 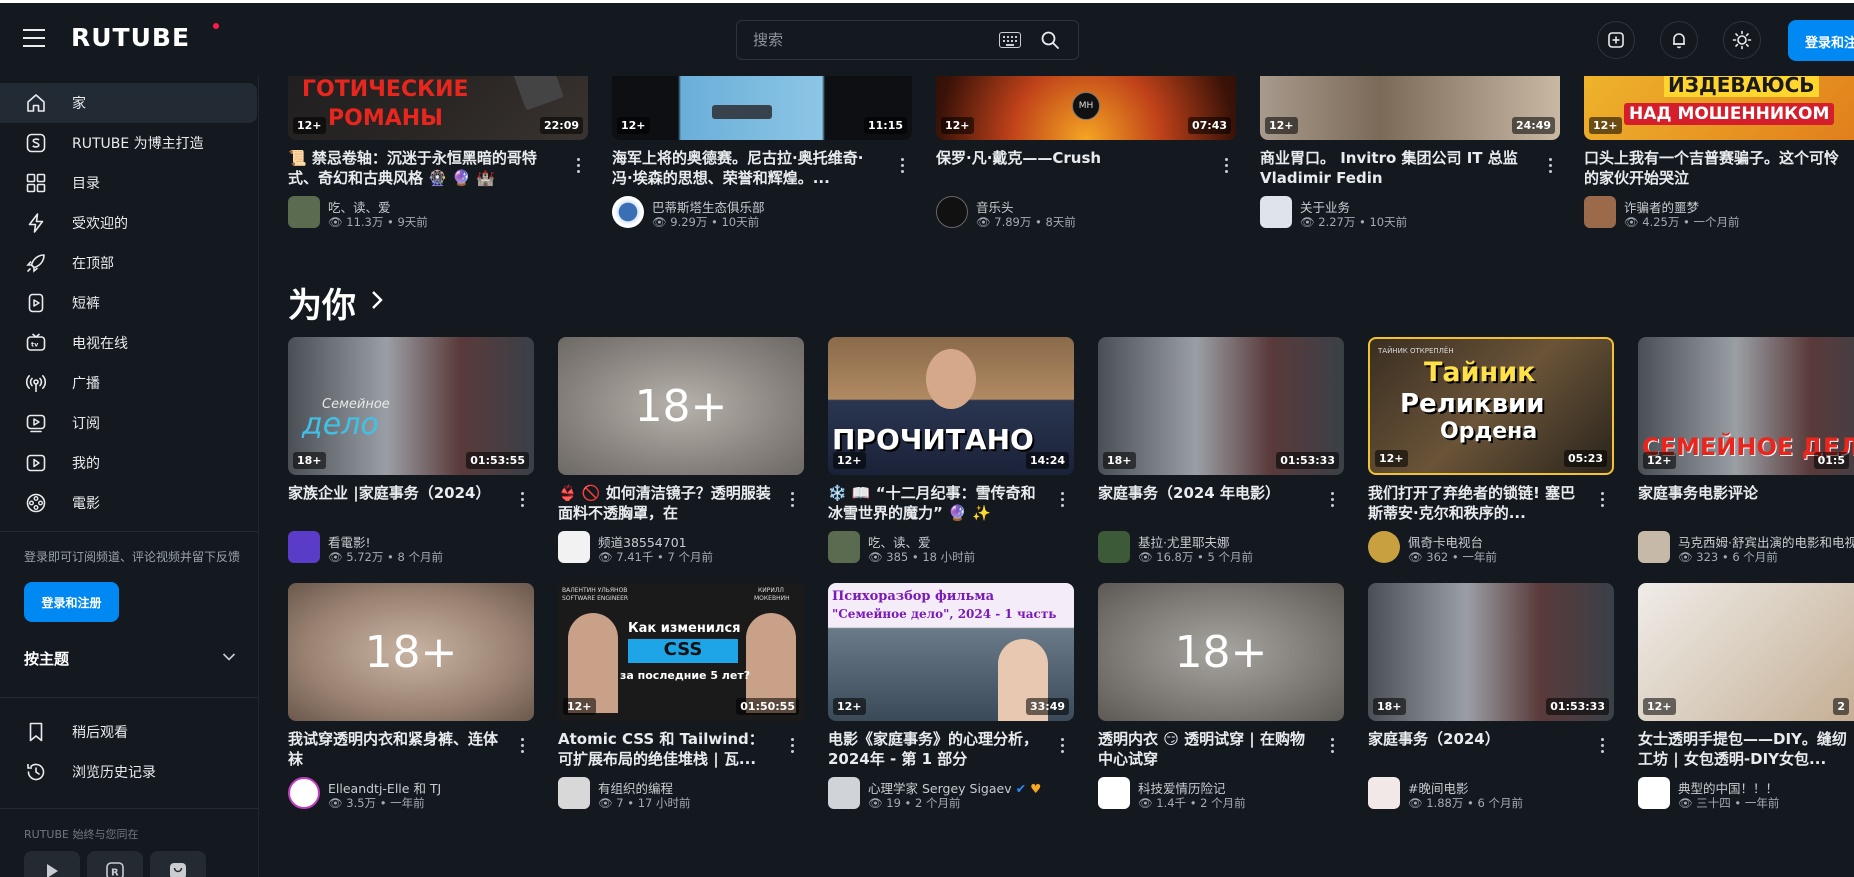 What do you see at coordinates (1745, 503) in the screenshot?
I see `video-title: 家庭事务电影评论` at bounding box center [1745, 503].